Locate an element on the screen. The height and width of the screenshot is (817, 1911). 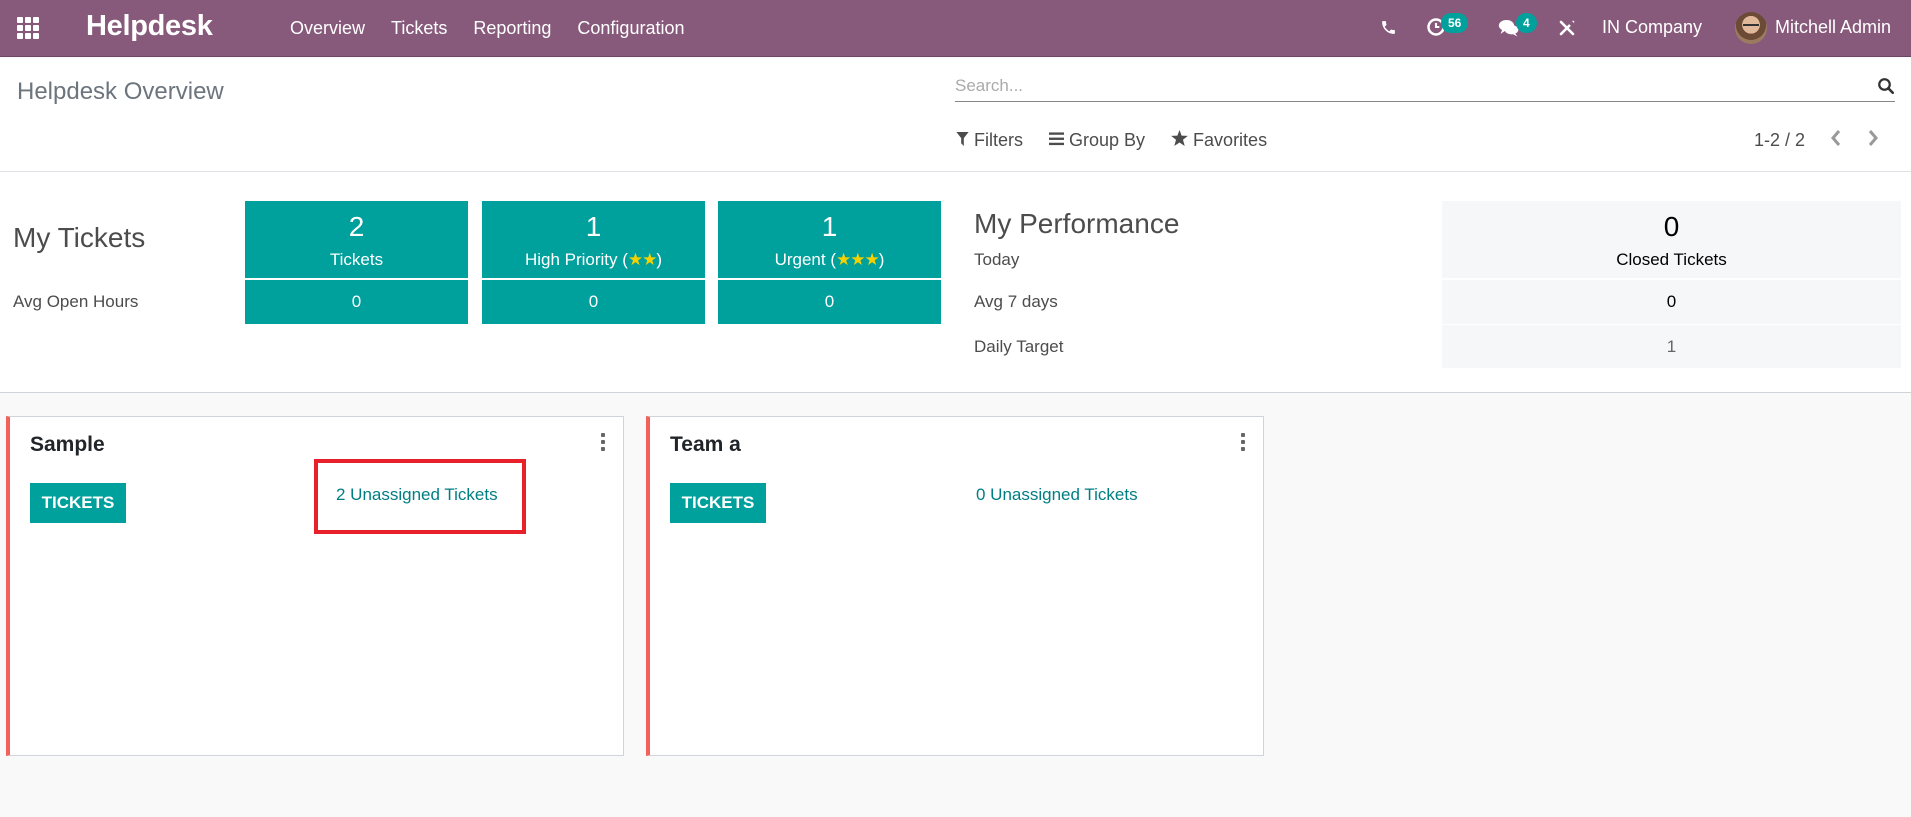
menu-tickets: Tickets is located at coordinates (419, 28).